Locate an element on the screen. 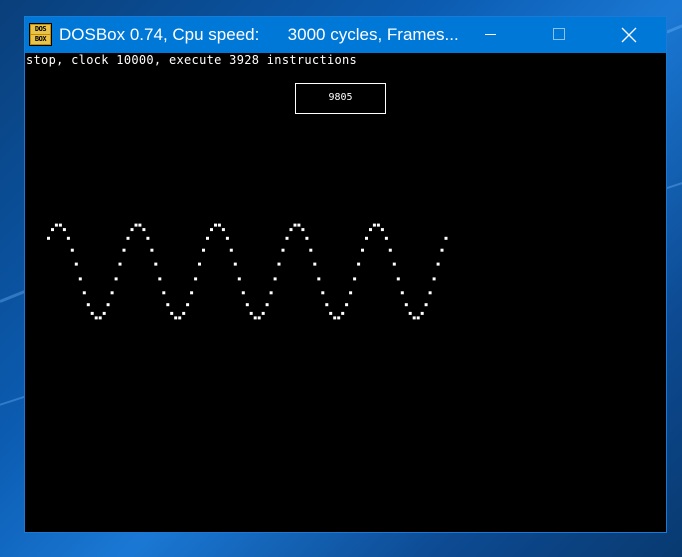  minimize-button is located at coordinates (491, 35).